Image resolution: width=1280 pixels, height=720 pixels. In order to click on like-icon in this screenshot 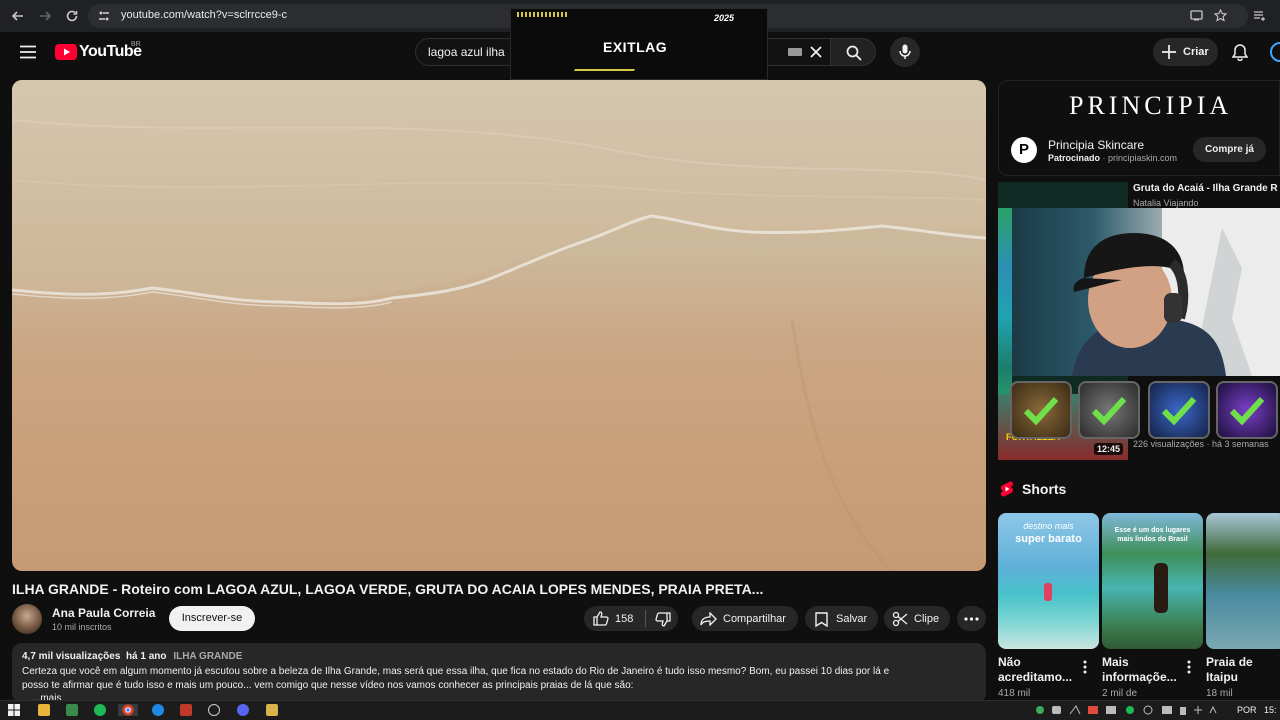, I will do `click(601, 618)`.